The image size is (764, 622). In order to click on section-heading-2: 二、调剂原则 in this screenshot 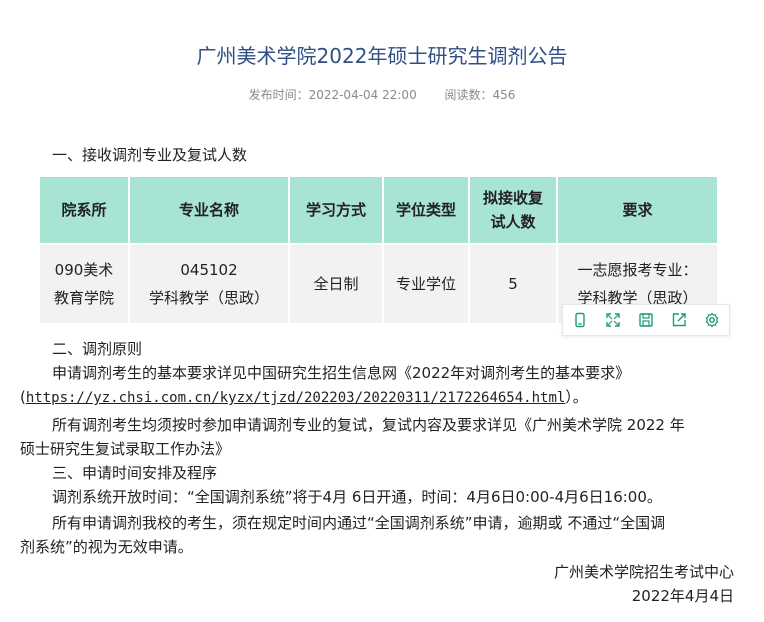, I will do `click(97, 349)`.